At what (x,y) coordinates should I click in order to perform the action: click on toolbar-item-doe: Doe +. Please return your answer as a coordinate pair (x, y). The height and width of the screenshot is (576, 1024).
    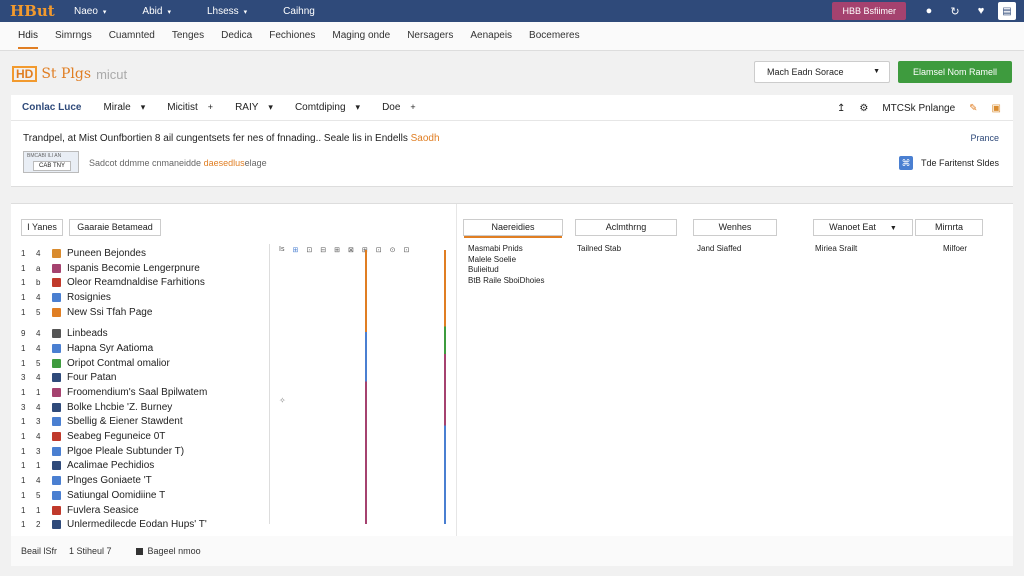
    Looking at the image, I should click on (399, 107).